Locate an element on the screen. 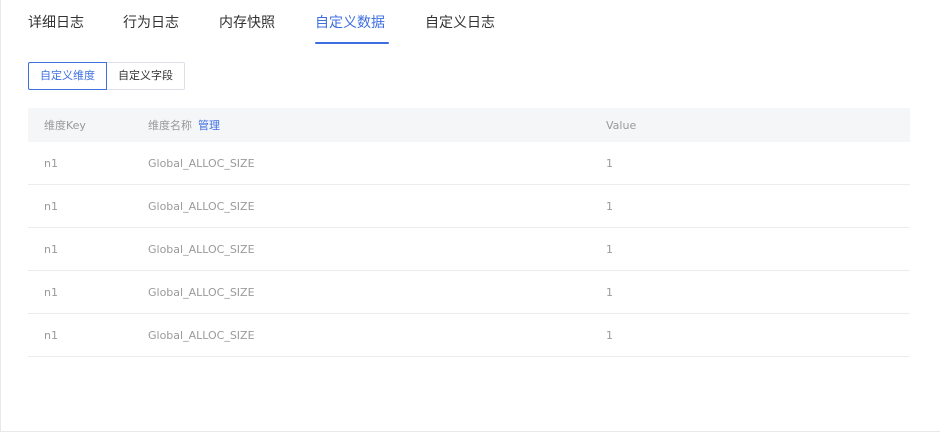  log-tabs: 详细日志 行为日志 内存快照 自定义数据 自定义日志 is located at coordinates (470, 23).